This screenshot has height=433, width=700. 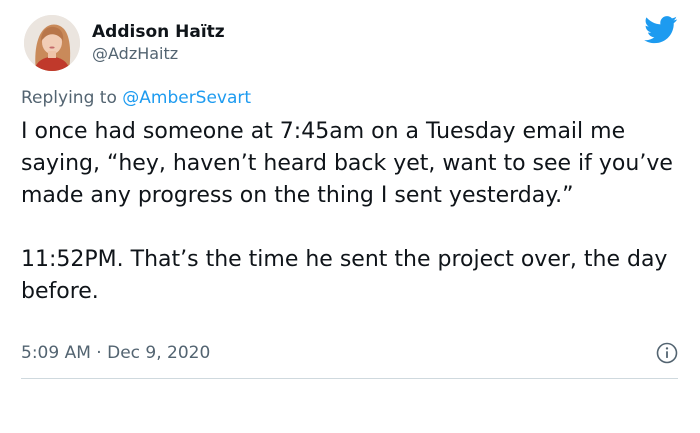 What do you see at coordinates (56, 353) in the screenshot?
I see `tweet-time: 5:09 AM` at bounding box center [56, 353].